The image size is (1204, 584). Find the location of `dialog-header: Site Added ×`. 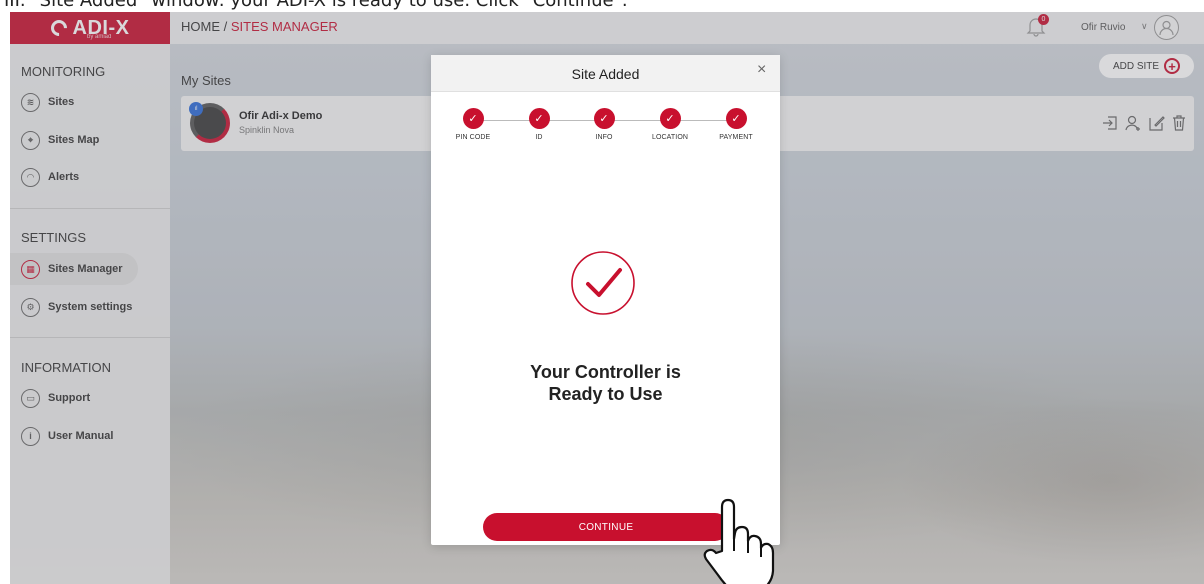

dialog-header: Site Added × is located at coordinates (605, 73).